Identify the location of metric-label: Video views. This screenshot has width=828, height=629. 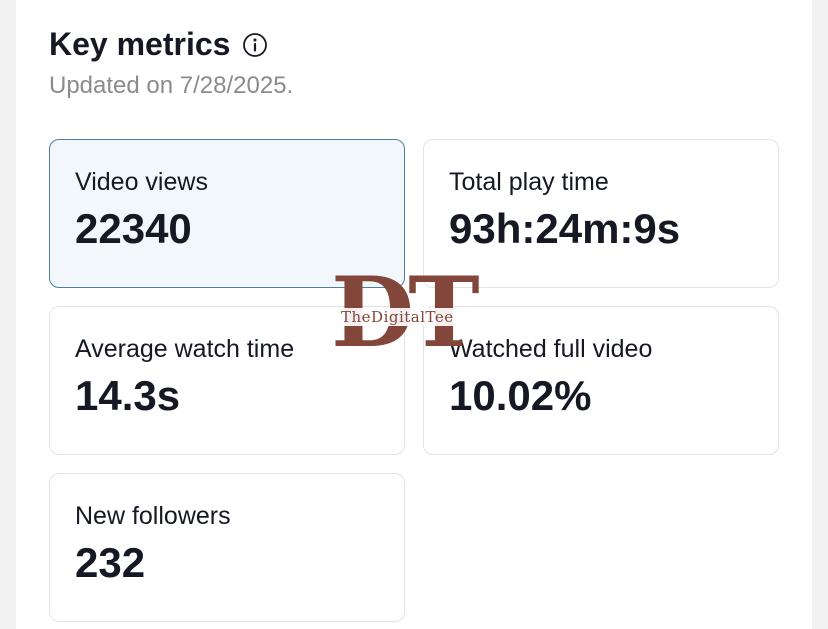
(141, 182).